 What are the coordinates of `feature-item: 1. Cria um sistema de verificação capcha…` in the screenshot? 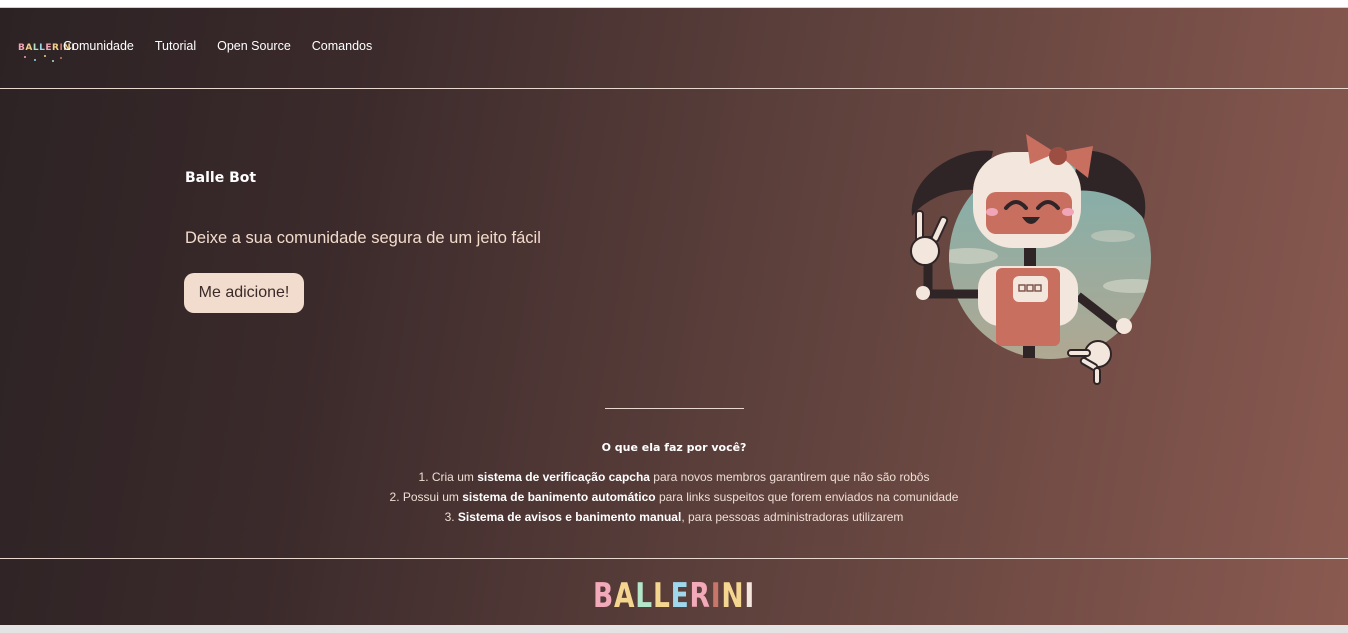 It's located at (674, 477).